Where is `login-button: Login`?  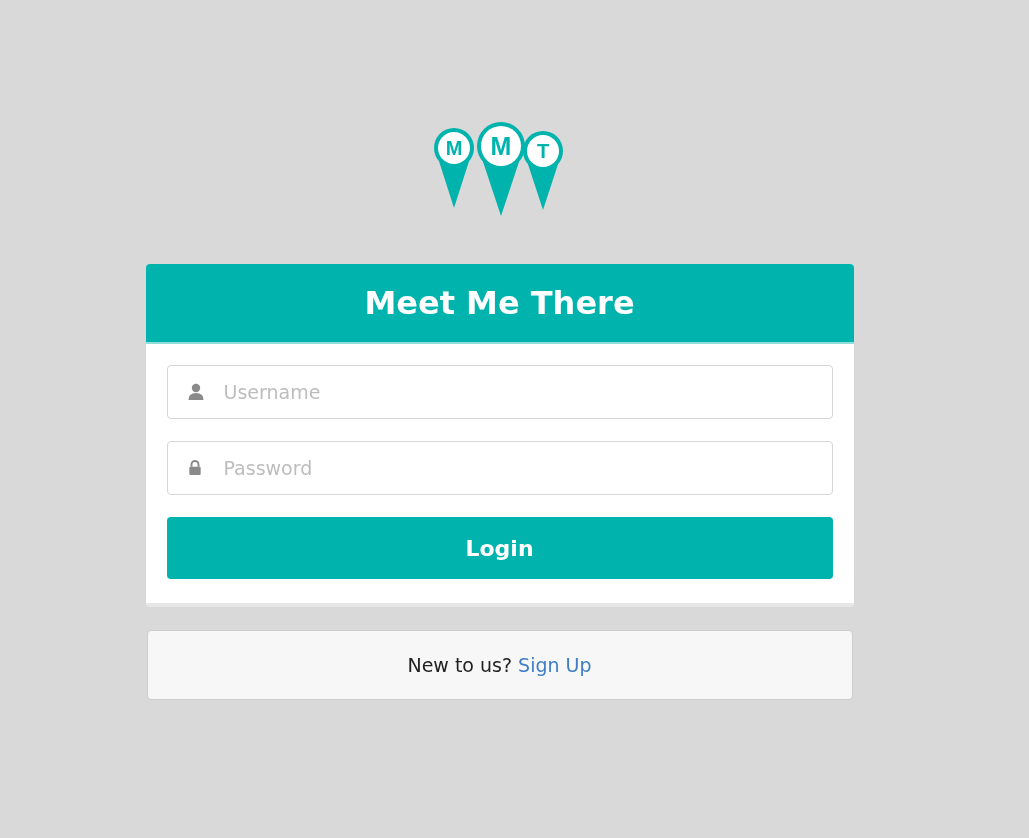
login-button: Login is located at coordinates (499, 548).